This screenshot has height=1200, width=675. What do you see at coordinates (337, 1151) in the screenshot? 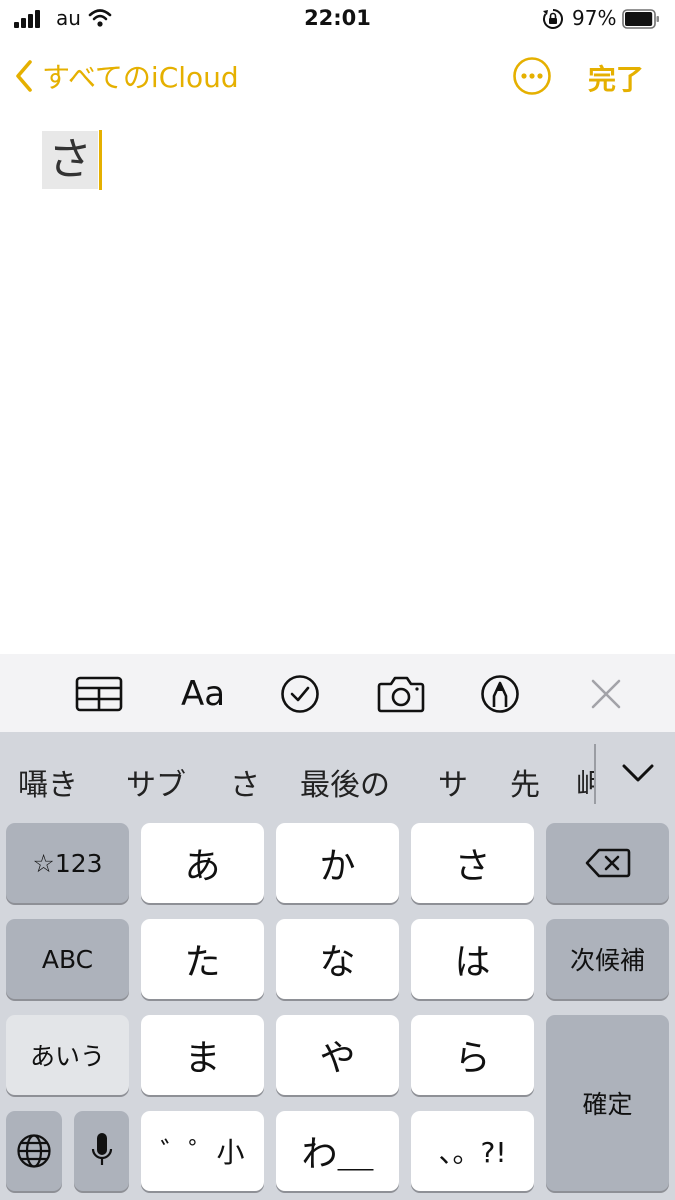
I see `key-wa: わ＿` at bounding box center [337, 1151].